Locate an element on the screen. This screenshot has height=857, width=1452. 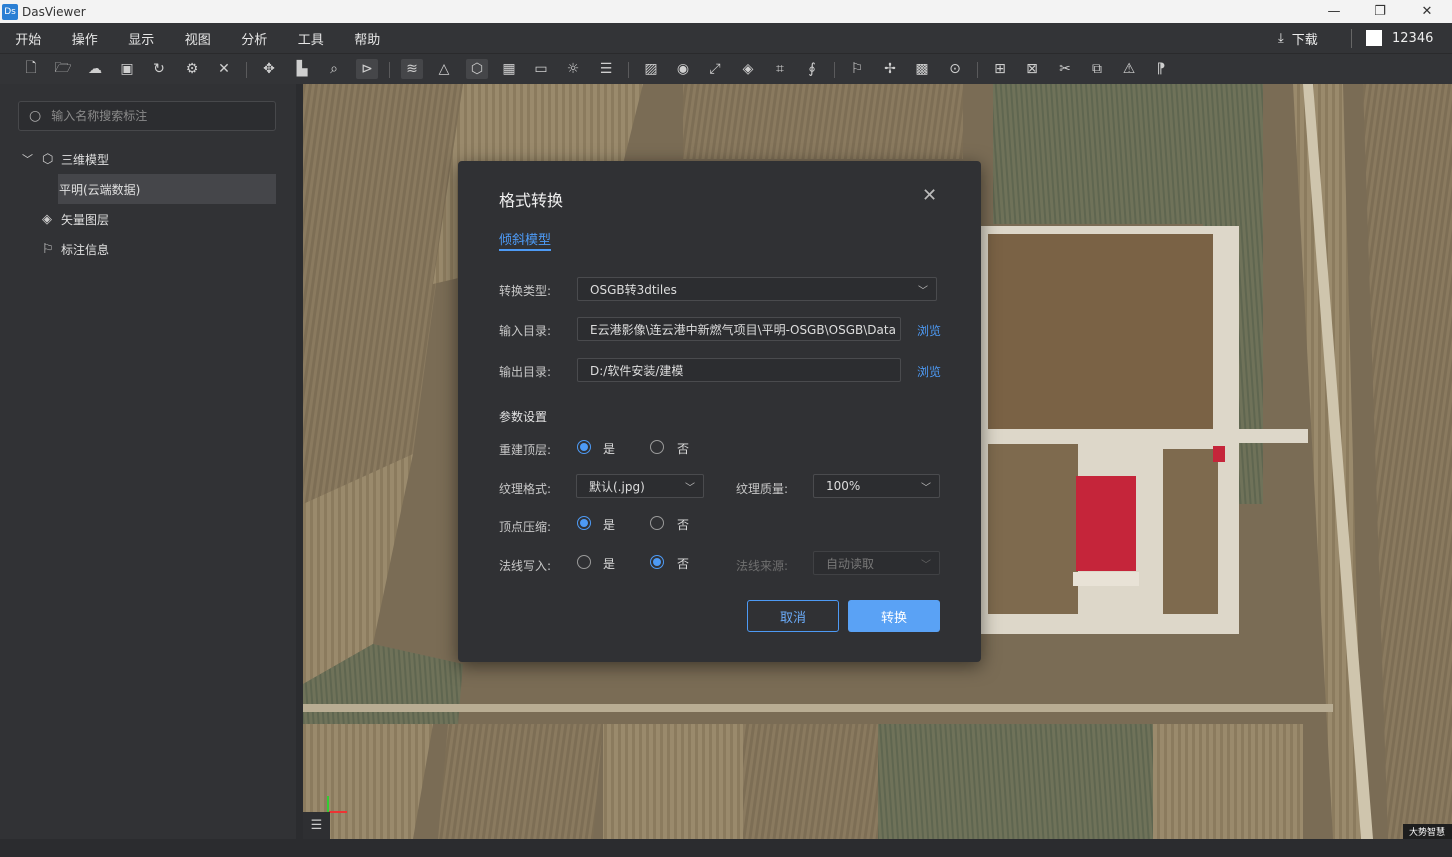
restore-button: ❐ is located at coordinates (1380, 11).